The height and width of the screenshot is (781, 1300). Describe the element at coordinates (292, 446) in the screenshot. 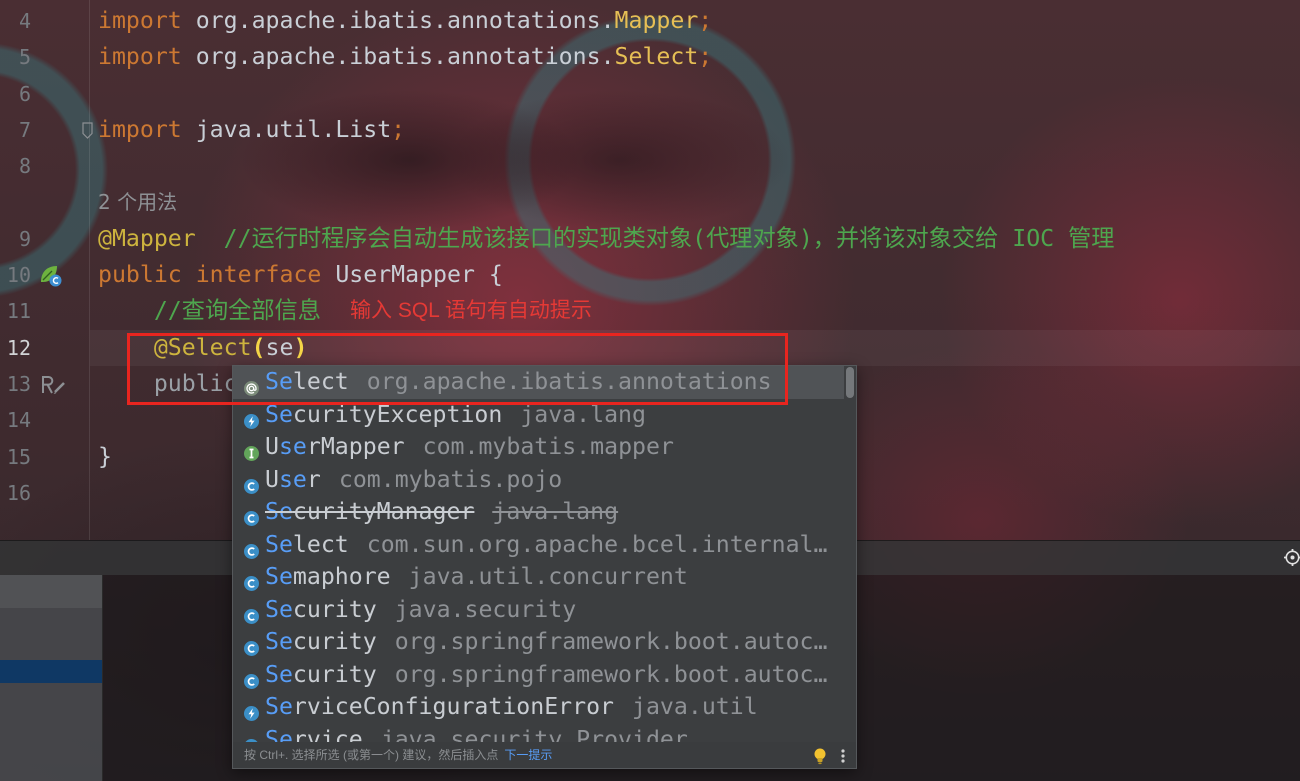

I see `completion-item-name-match: se` at that location.